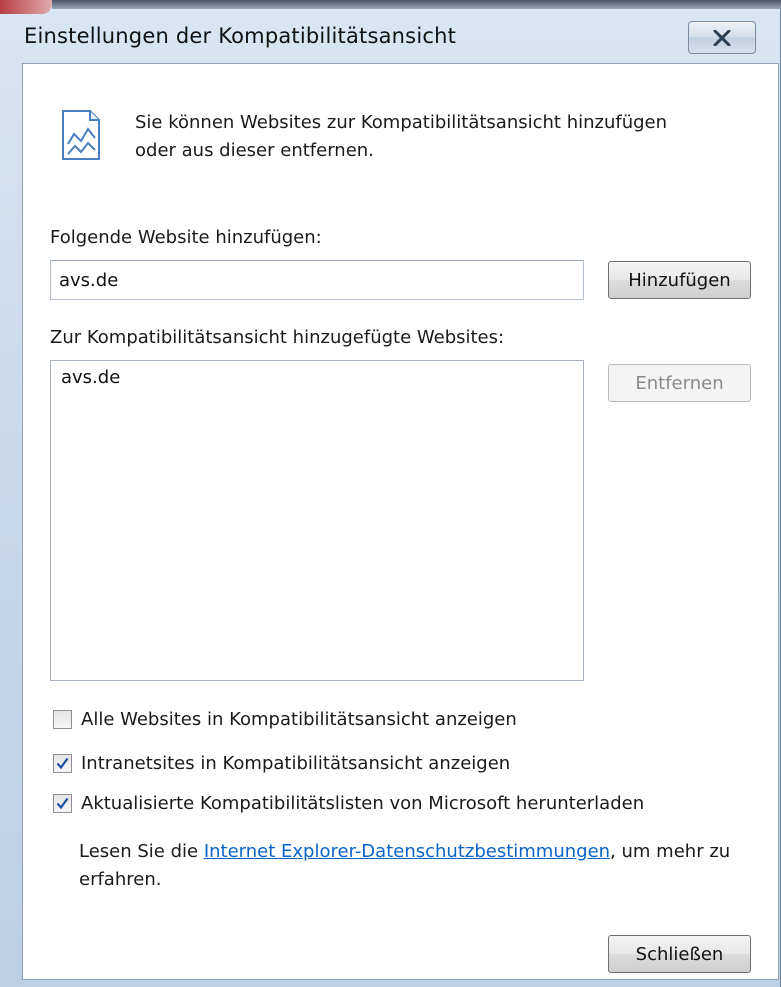 The height and width of the screenshot is (987, 781). I want to click on privacy-prefix: Lesen Sie die, so click(141, 851).